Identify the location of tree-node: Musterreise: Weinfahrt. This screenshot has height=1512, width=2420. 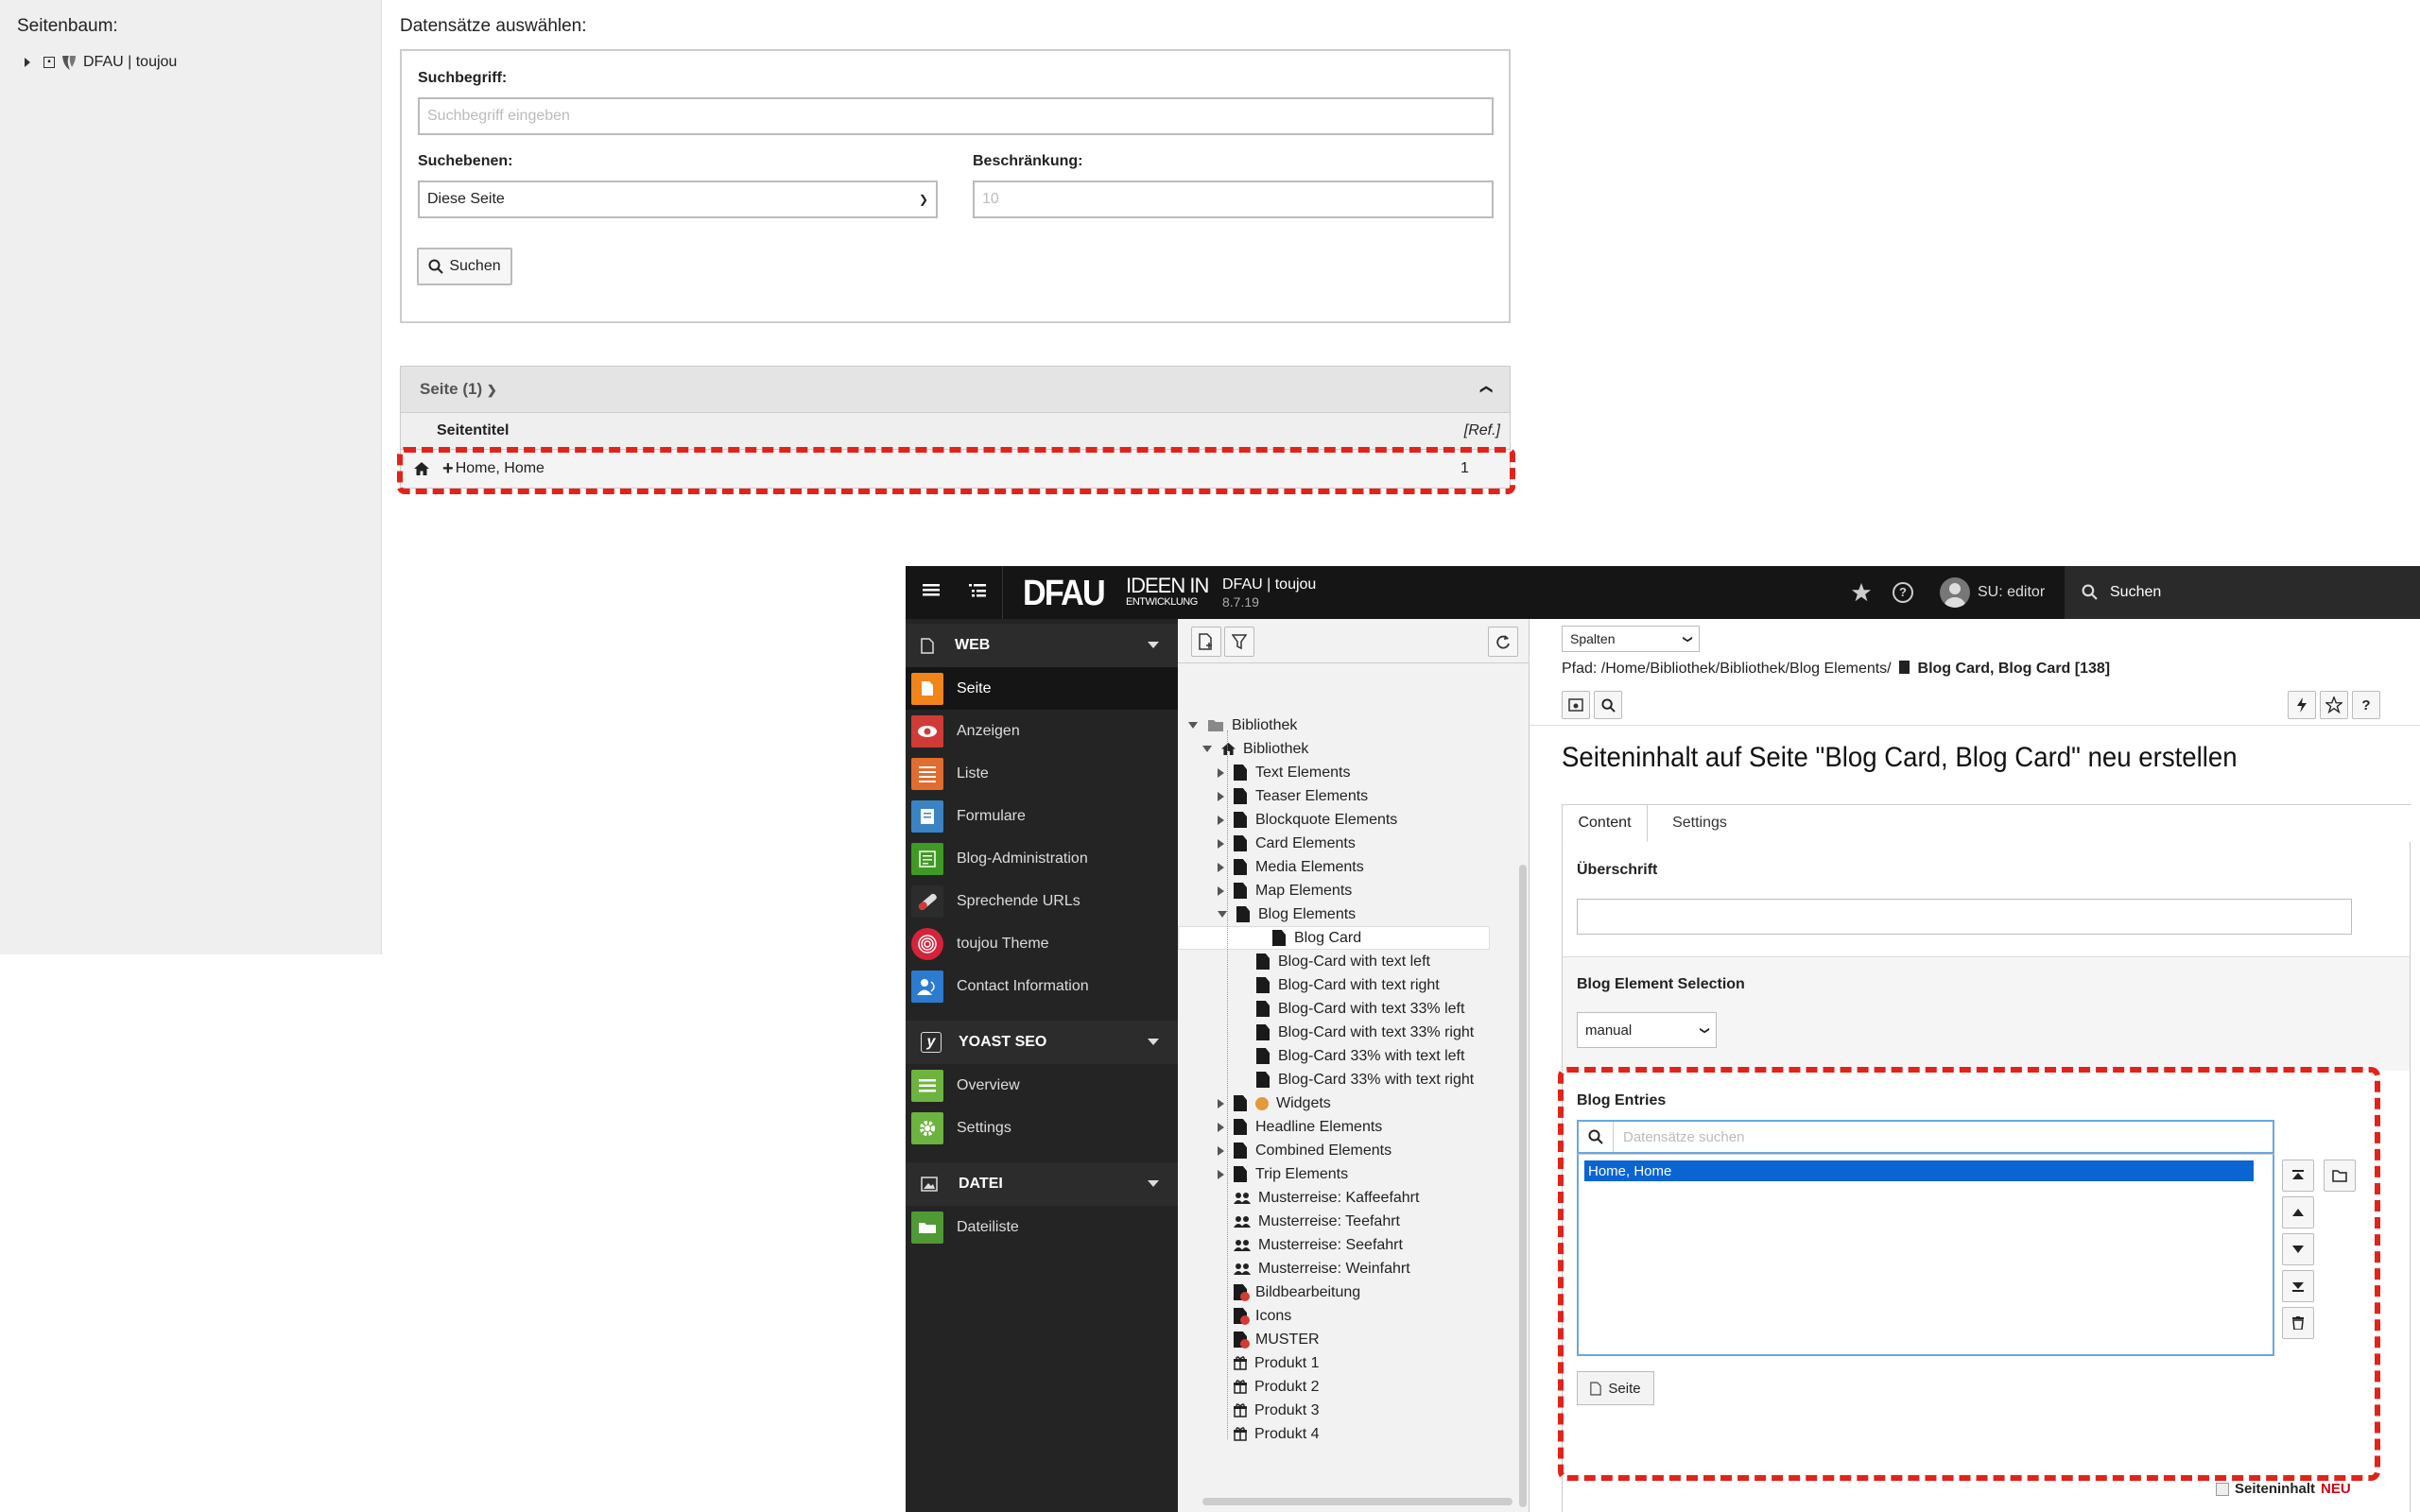
(1314, 1268).